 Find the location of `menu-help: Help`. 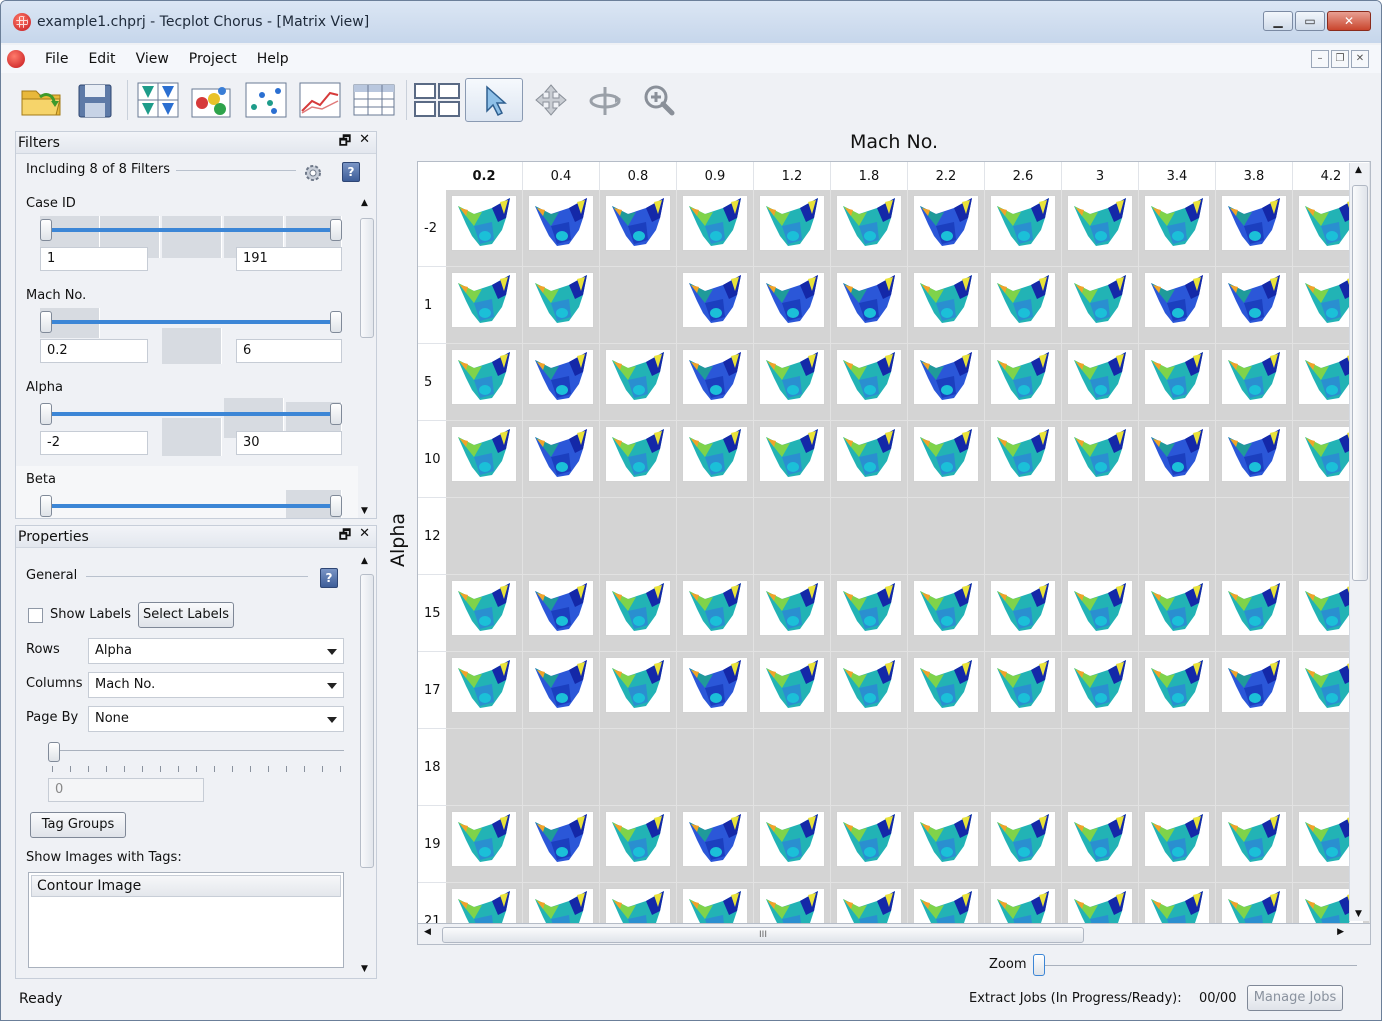

menu-help: Help is located at coordinates (273, 59).